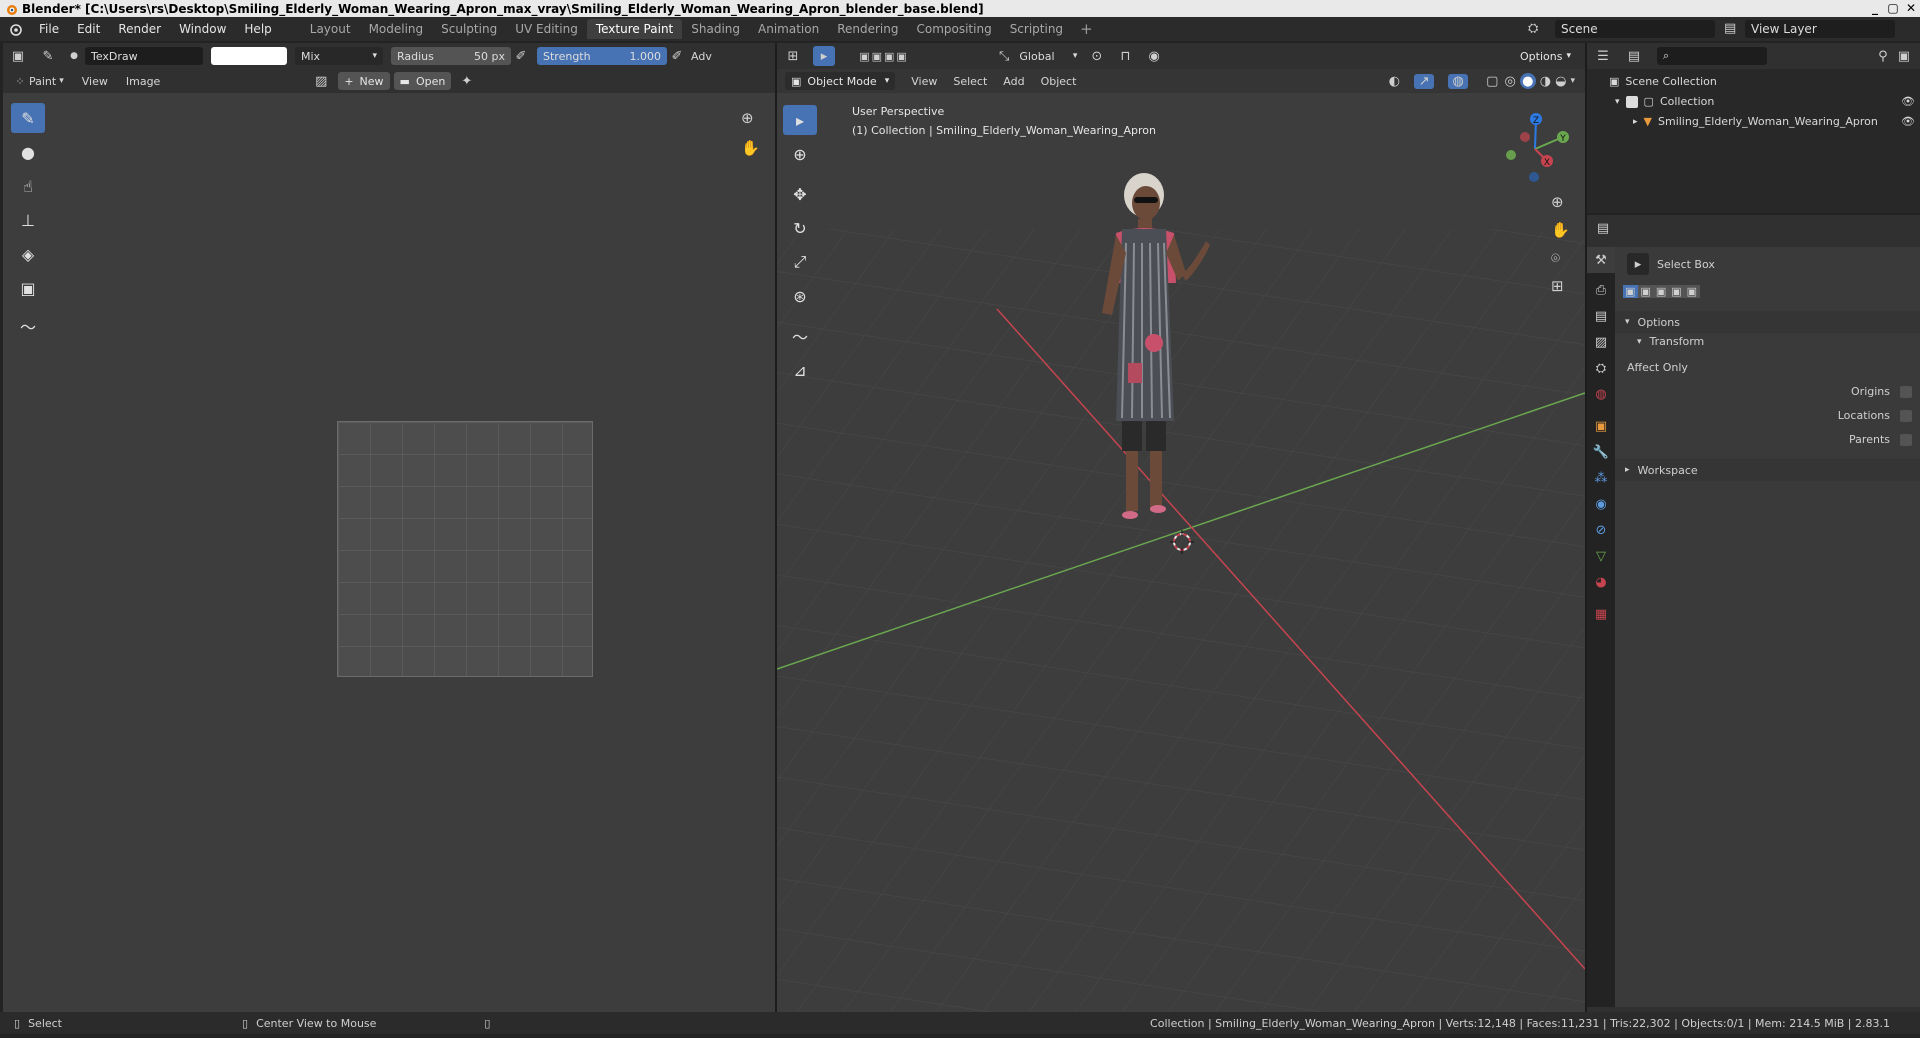 The image size is (1920, 1038). What do you see at coordinates (466, 81) in the screenshot?
I see `pin-icon: ✦` at bounding box center [466, 81].